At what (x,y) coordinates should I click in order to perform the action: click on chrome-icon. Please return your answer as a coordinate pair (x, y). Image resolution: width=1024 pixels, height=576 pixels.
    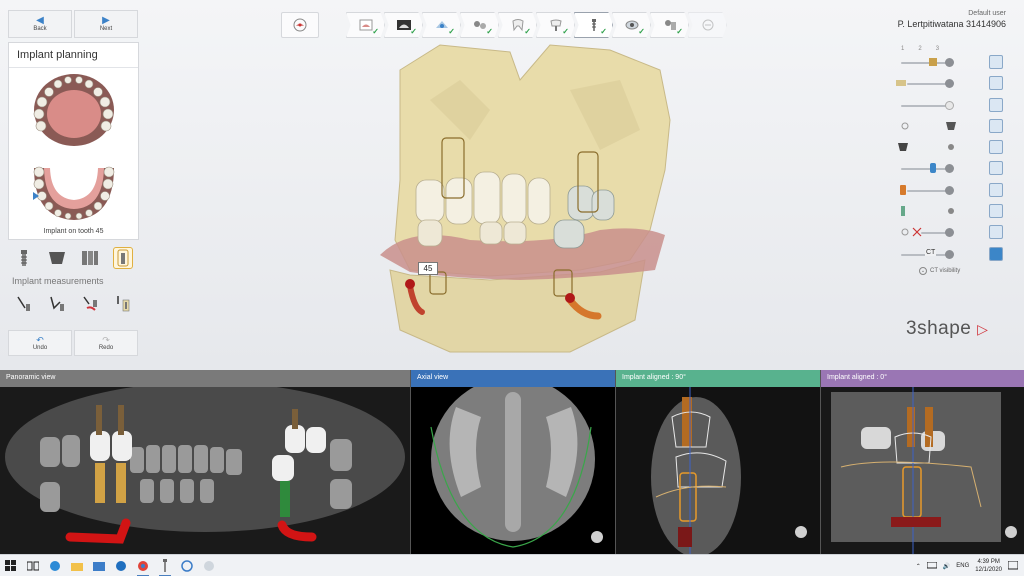
    Looking at the image, I should click on (143, 565).